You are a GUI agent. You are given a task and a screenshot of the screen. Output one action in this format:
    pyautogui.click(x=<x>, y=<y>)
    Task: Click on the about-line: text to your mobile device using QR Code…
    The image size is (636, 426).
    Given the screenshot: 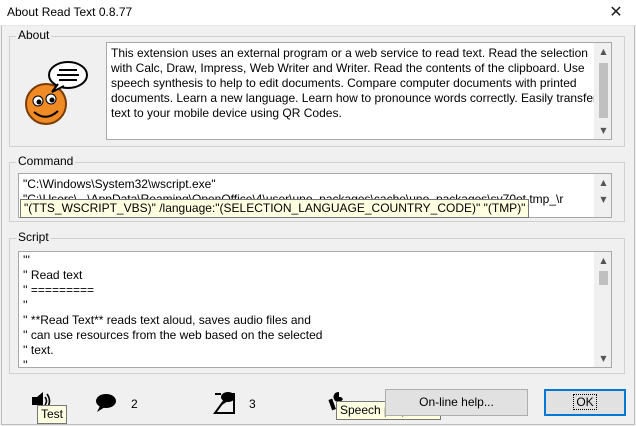 What is the action you would take?
    pyautogui.click(x=226, y=113)
    